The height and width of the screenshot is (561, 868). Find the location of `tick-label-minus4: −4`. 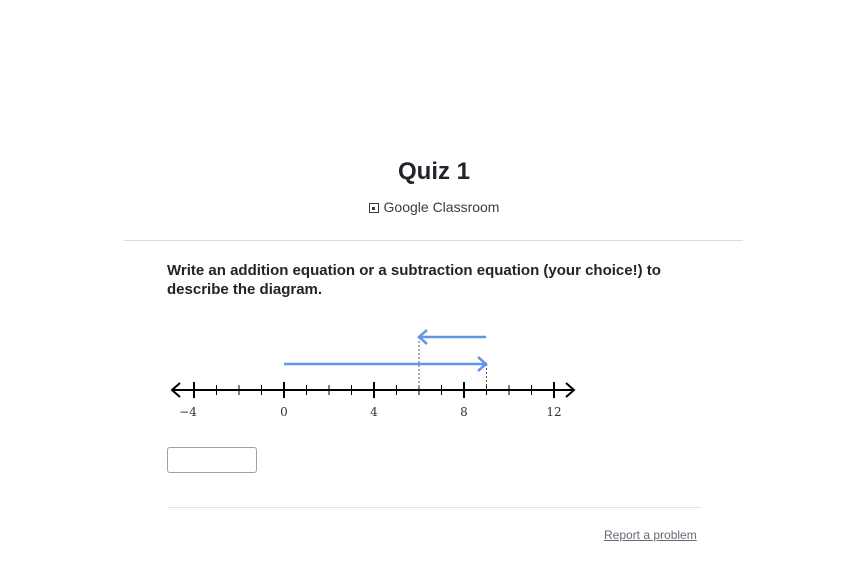

tick-label-minus4: −4 is located at coordinates (188, 412).